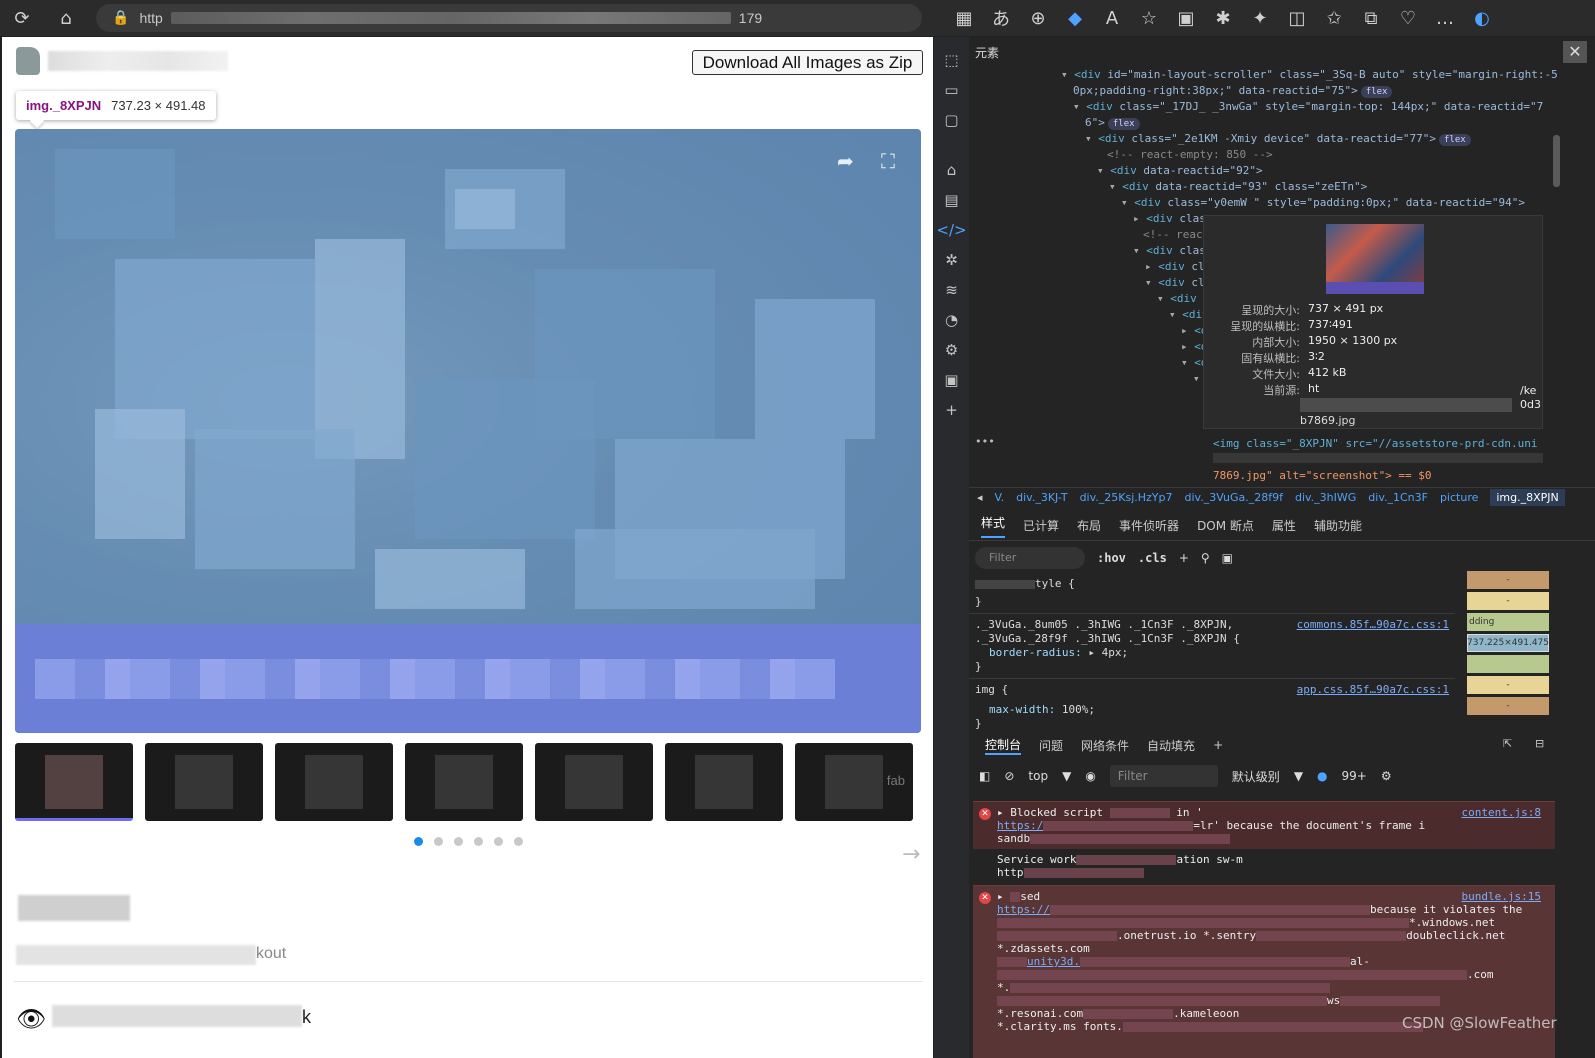  What do you see at coordinates (1234, 497) in the screenshot?
I see `breadcrumb-item: div._3VuGa._28f9f` at bounding box center [1234, 497].